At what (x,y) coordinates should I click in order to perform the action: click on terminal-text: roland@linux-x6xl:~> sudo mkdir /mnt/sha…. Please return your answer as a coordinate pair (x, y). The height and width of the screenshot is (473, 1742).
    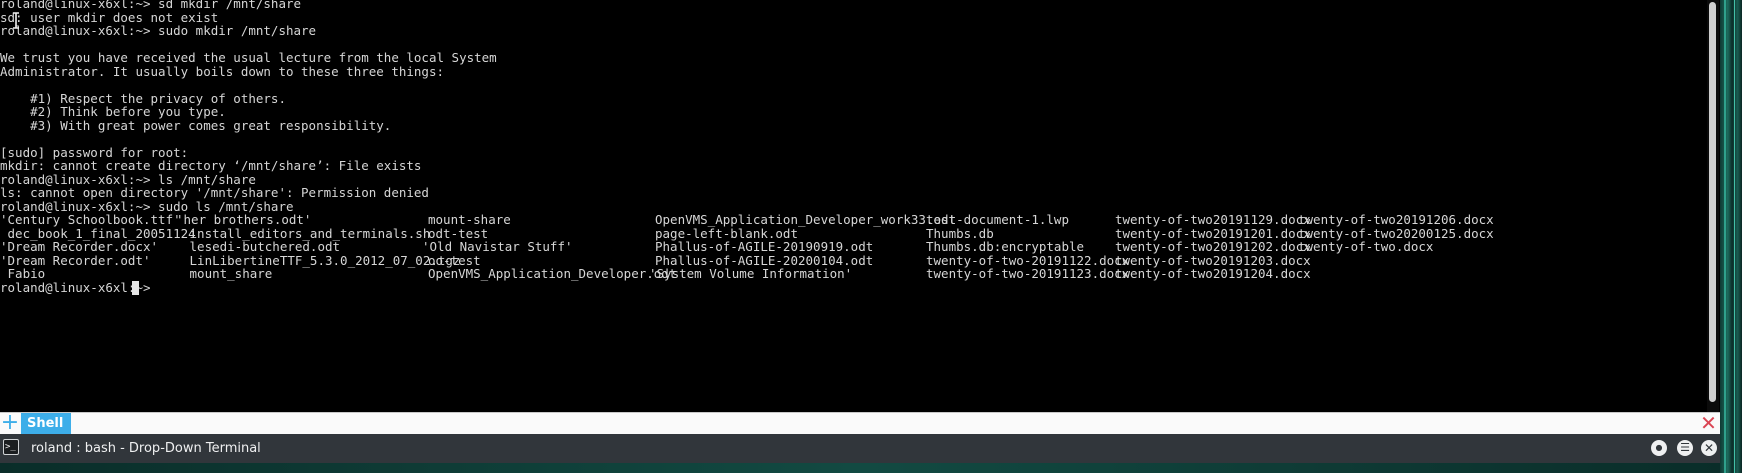
    Looking at the image, I should click on (158, 30).